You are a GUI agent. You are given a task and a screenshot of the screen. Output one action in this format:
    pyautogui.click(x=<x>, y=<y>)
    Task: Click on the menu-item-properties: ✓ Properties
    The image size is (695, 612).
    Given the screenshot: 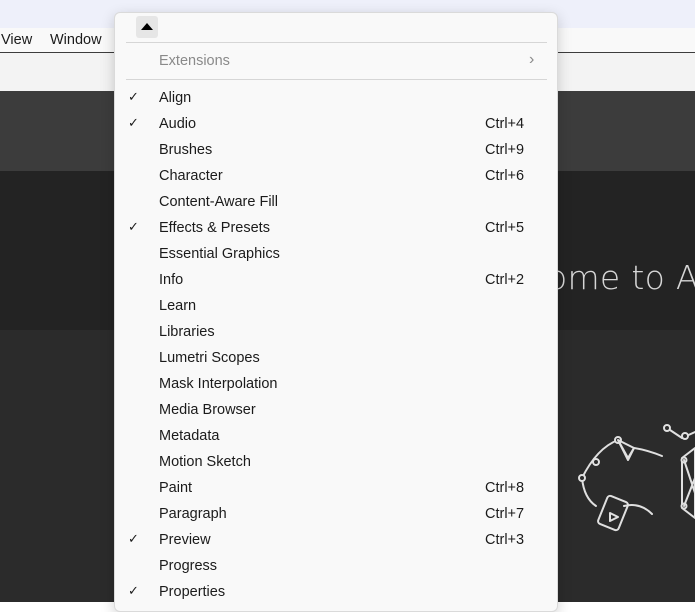 What is the action you would take?
    pyautogui.click(x=336, y=593)
    